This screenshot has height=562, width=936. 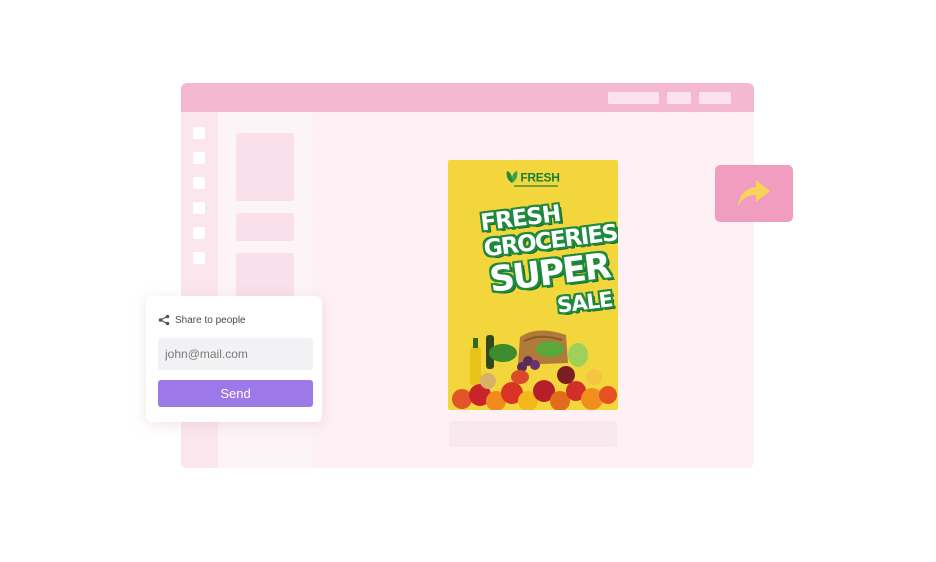 I want to click on share-forward-button, so click(x=754, y=193).